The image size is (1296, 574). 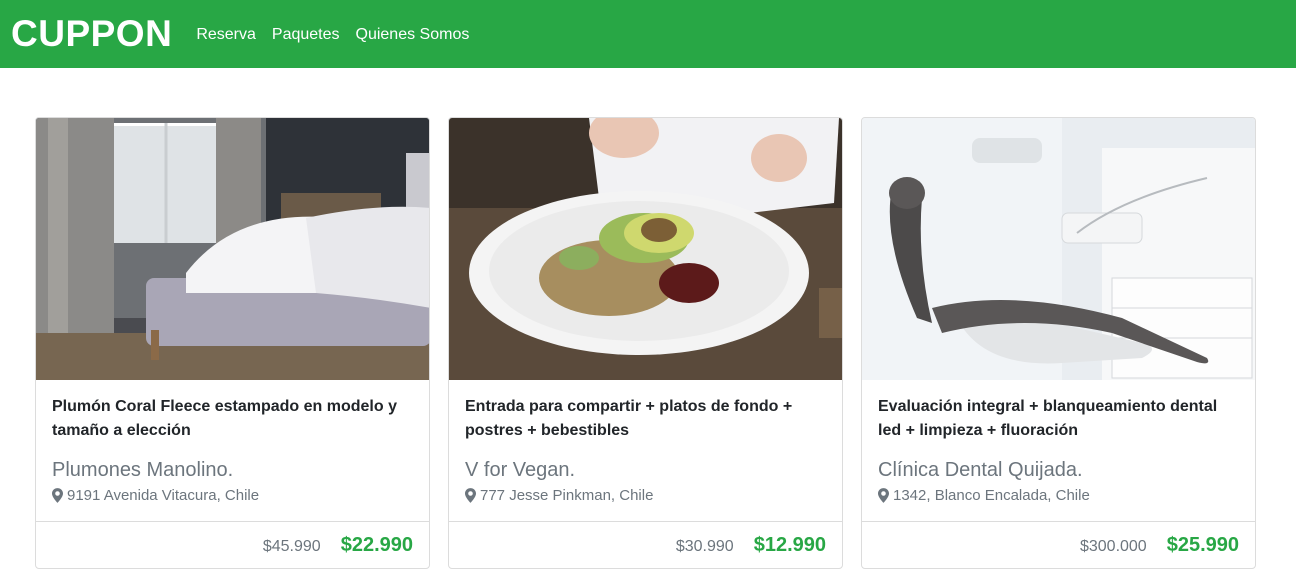 I want to click on old-price: $45.990, so click(x=291, y=546).